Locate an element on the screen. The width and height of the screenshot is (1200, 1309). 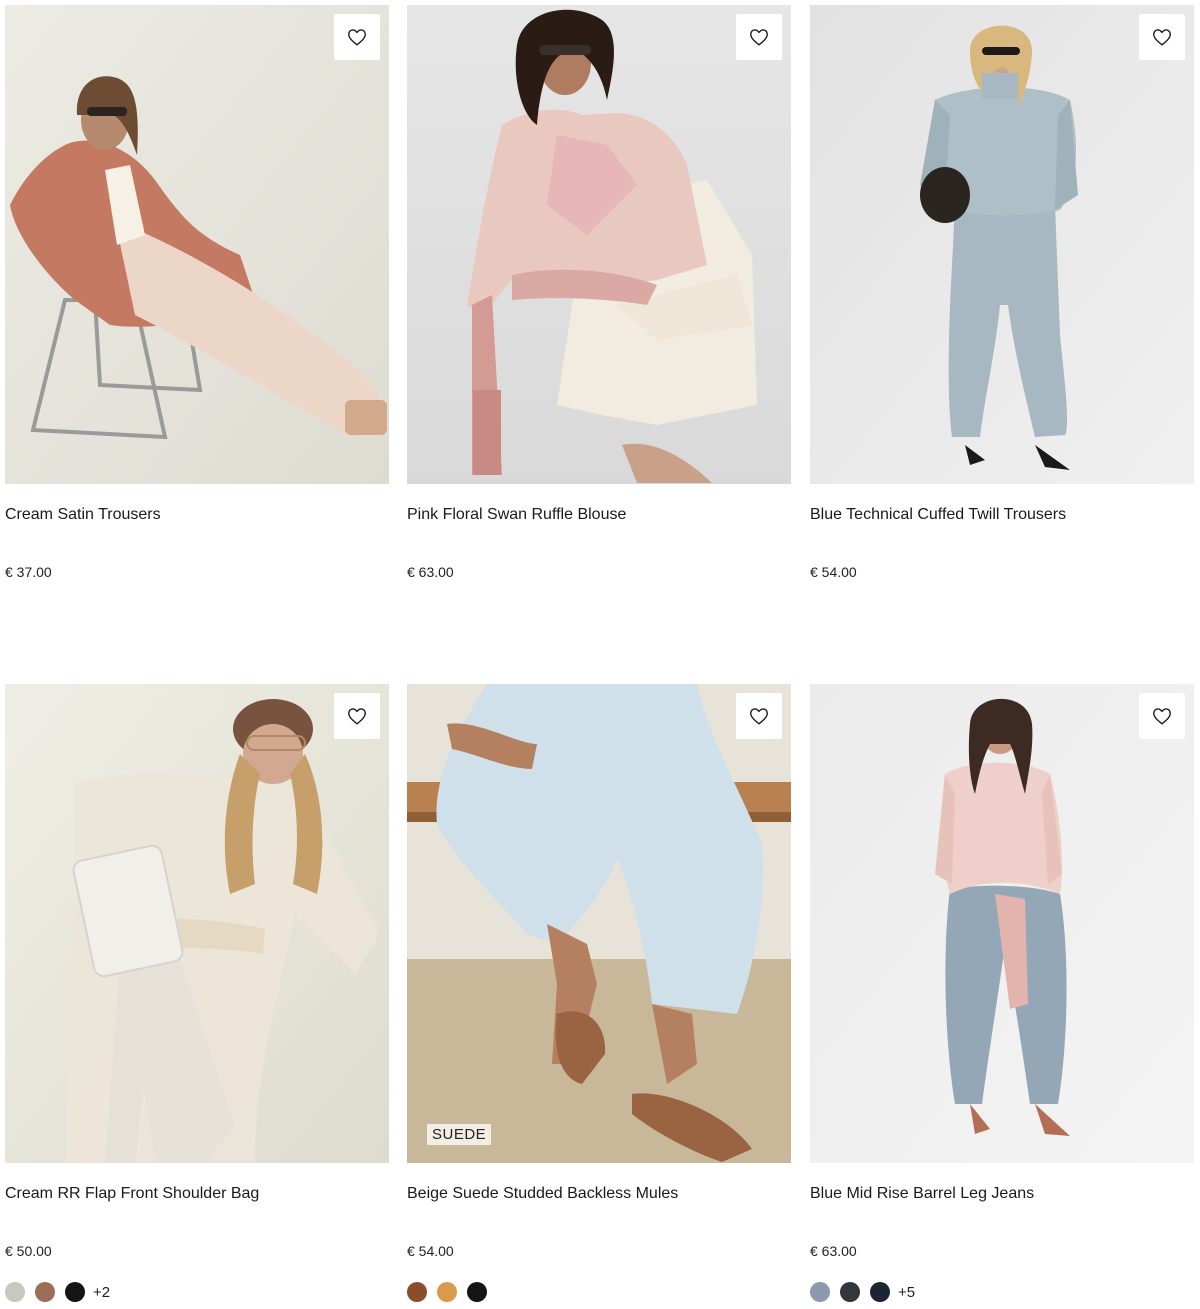
colour-swatches is located at coordinates (452, 1292).